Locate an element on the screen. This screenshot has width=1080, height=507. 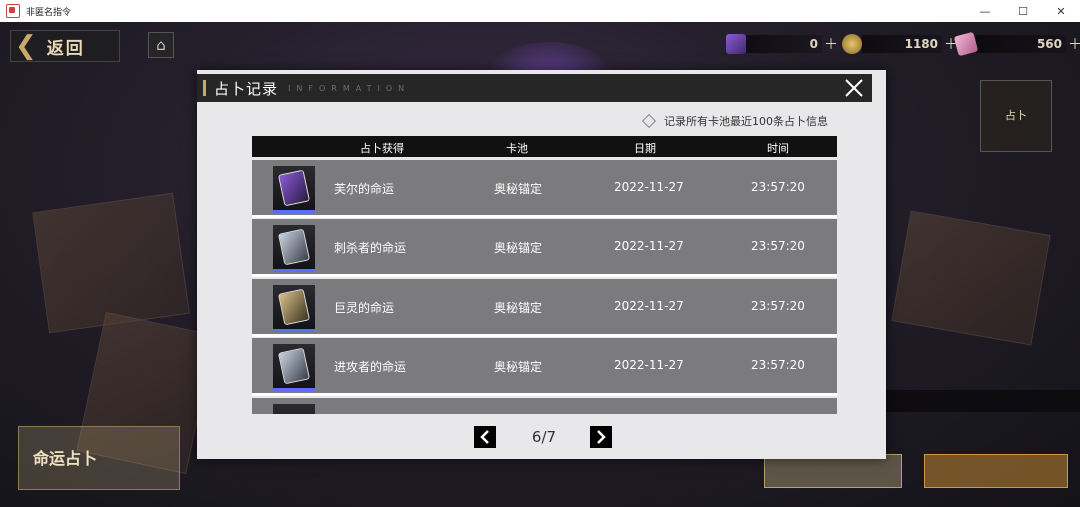
window-title: 非匿名指令 is located at coordinates (49, 12).